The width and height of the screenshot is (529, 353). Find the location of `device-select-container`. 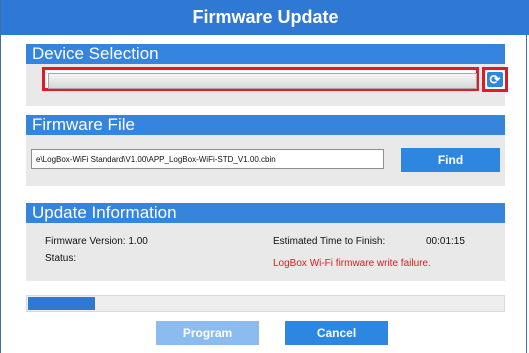

device-select-container is located at coordinates (266, 79).